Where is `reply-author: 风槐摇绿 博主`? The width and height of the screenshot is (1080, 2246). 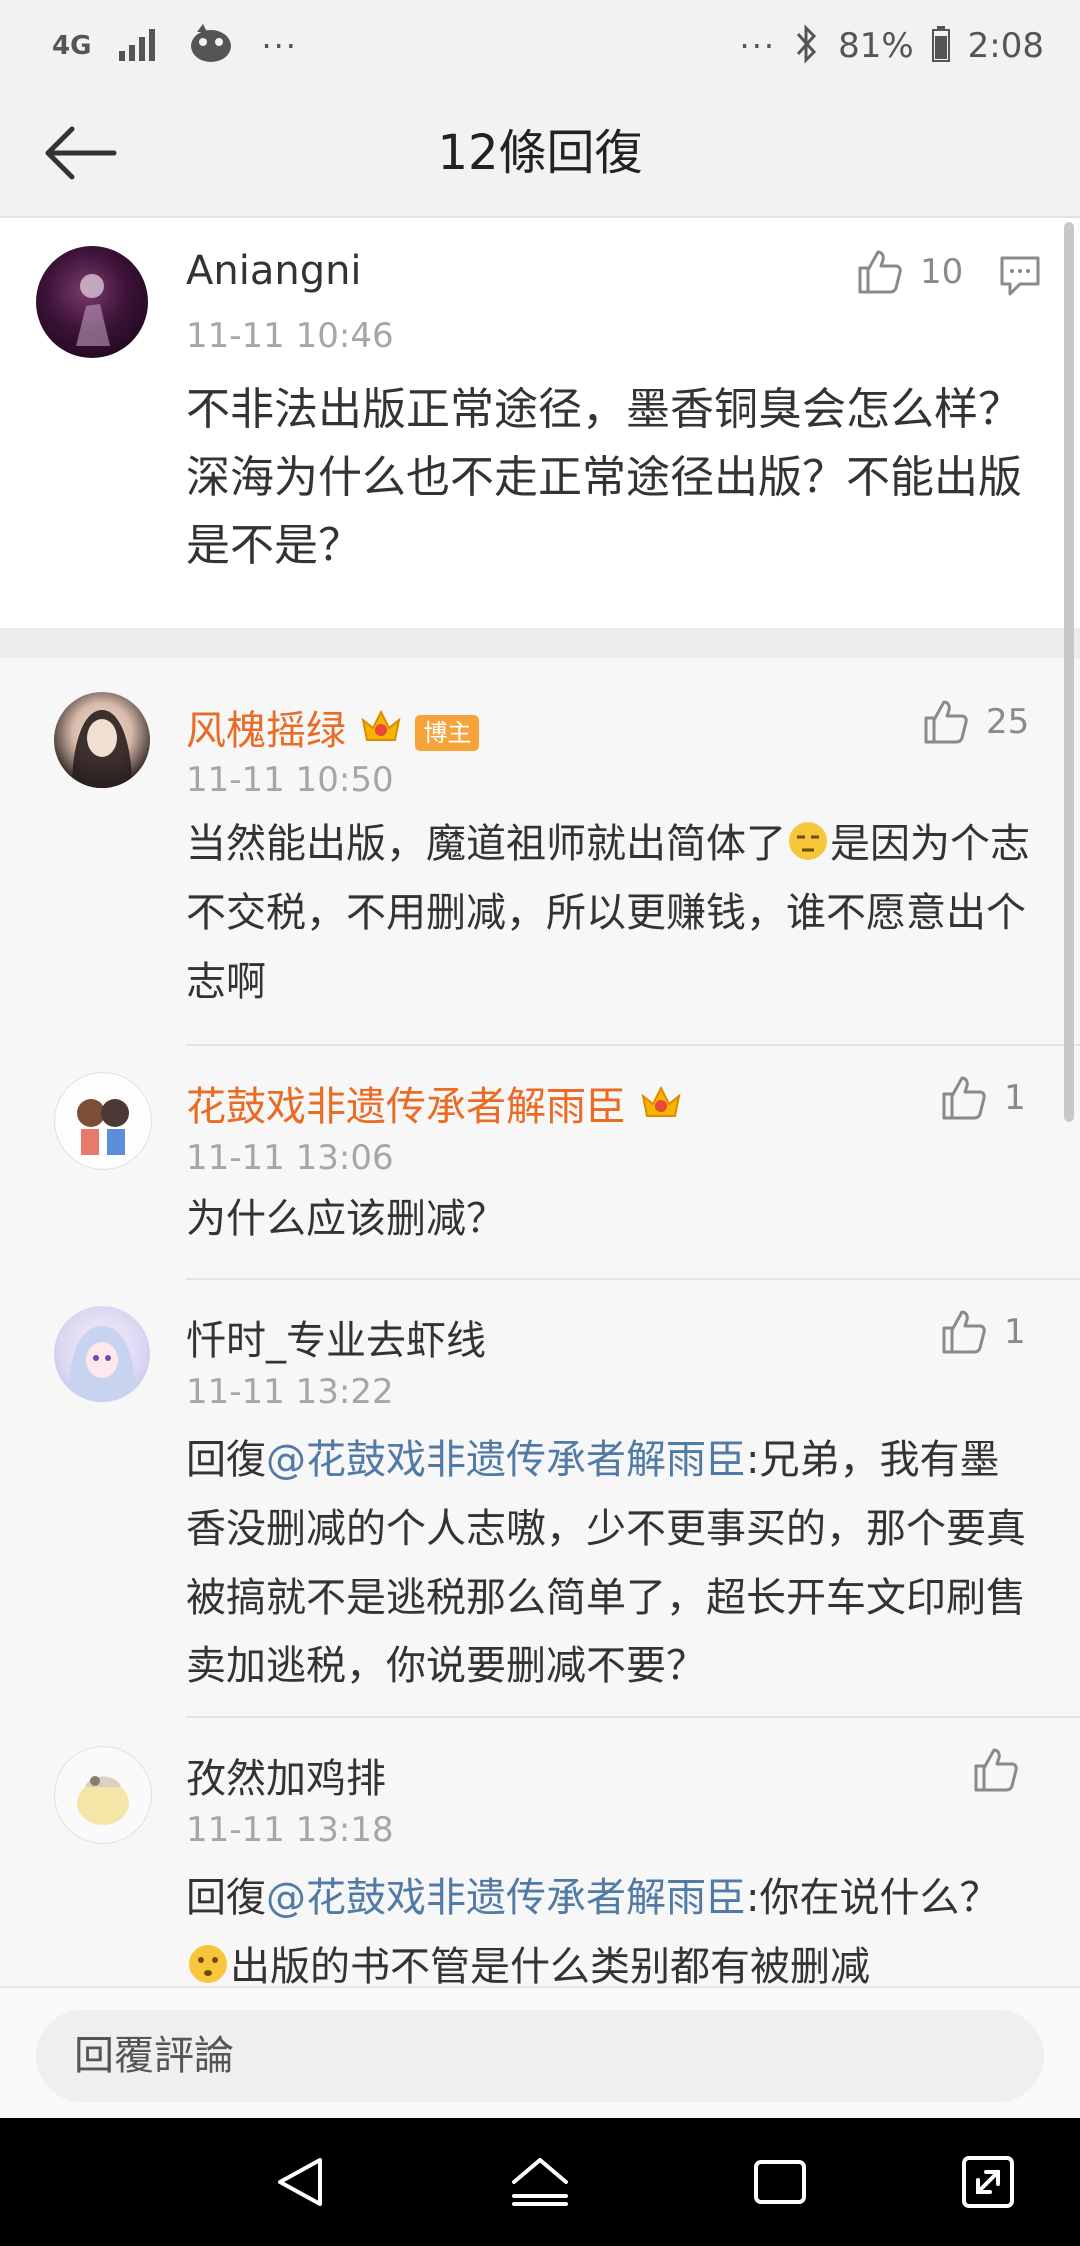 reply-author: 风槐摇绿 博主 is located at coordinates (333, 727).